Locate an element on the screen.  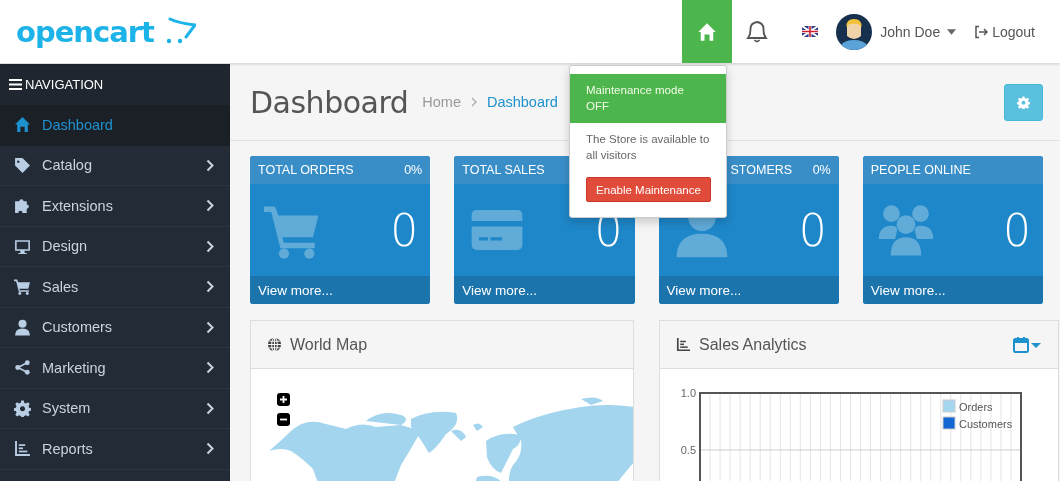
sidebar-item: Reports is located at coordinates (115, 449).